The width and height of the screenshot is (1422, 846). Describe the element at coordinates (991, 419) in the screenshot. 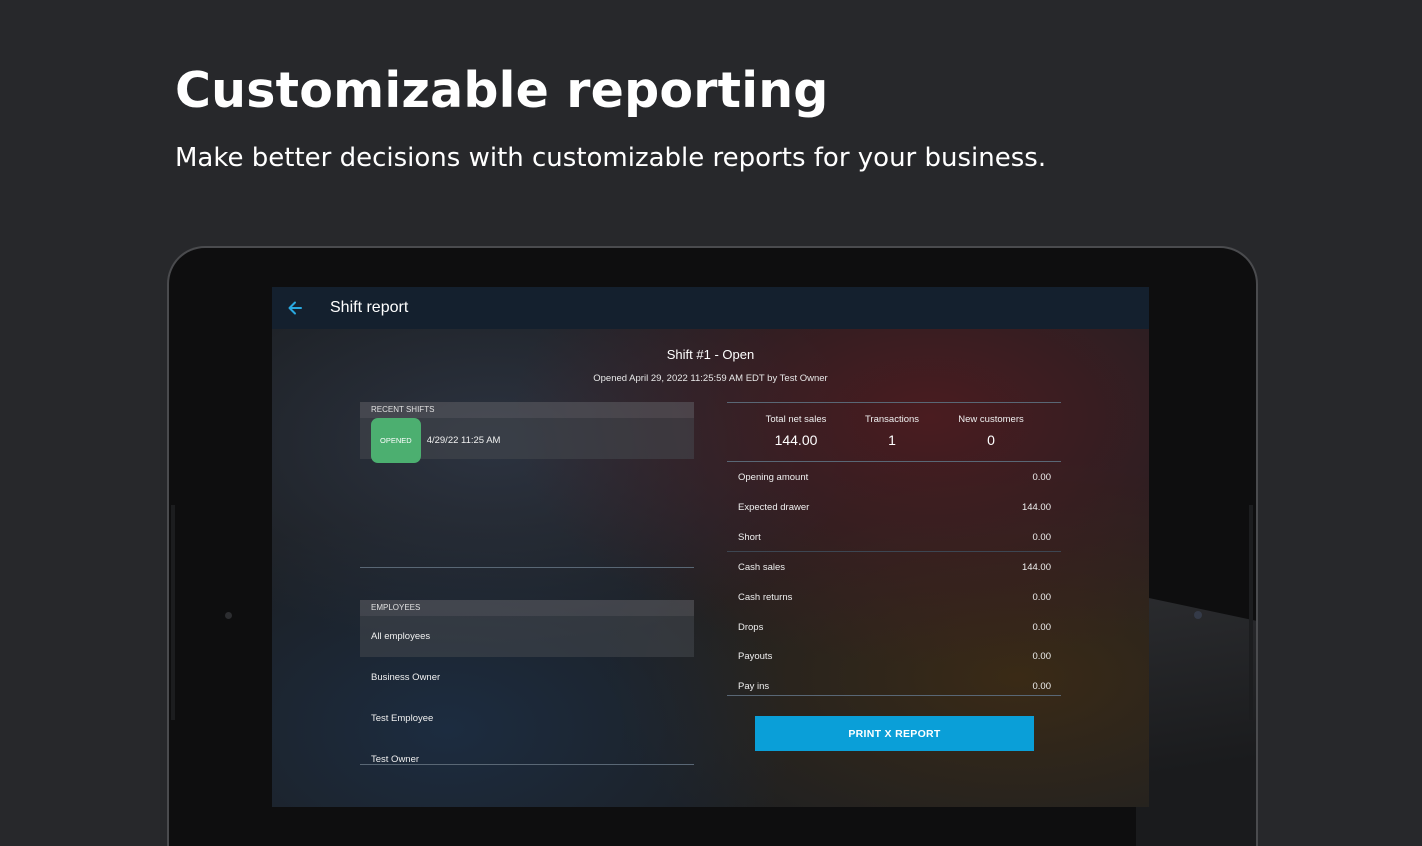

I see `stat-label: New customers` at that location.